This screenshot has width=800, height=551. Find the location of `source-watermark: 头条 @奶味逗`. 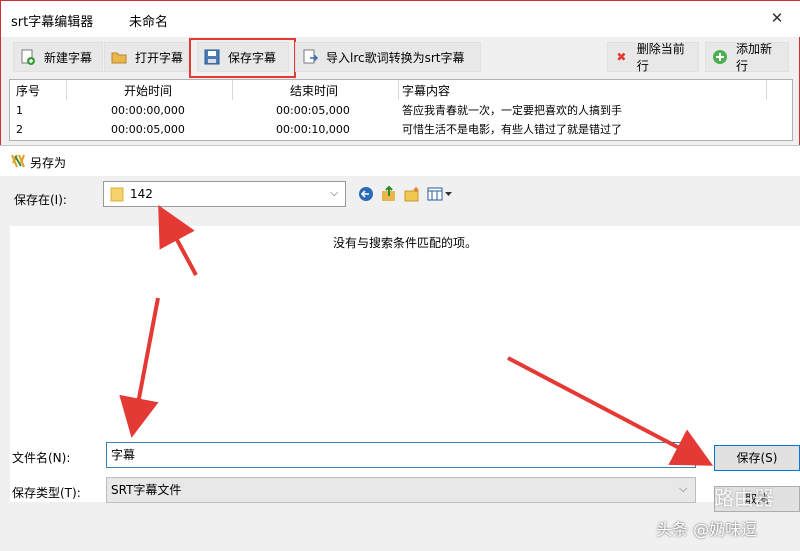

source-watermark: 头条 @奶味逗 is located at coordinates (707, 529).